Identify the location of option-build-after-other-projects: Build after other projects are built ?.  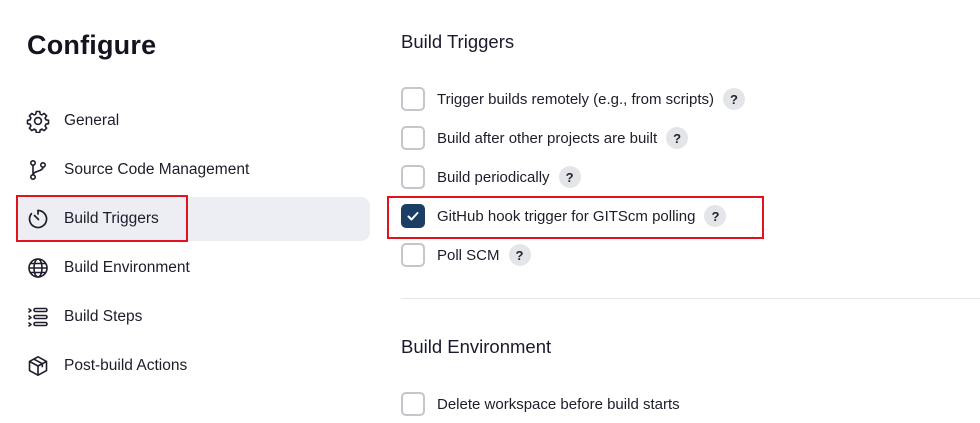
(545, 138).